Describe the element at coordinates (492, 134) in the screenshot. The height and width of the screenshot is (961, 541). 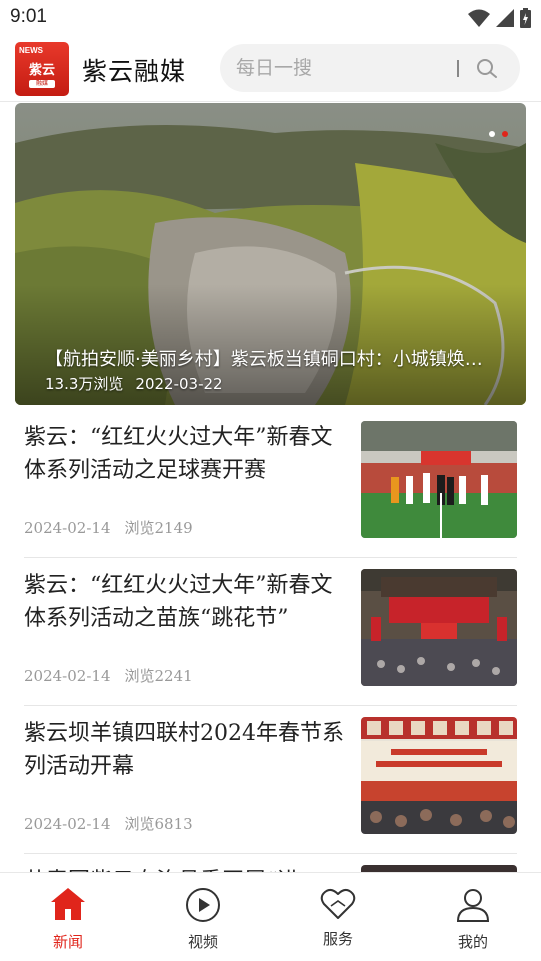
I see `carousel-dot` at that location.